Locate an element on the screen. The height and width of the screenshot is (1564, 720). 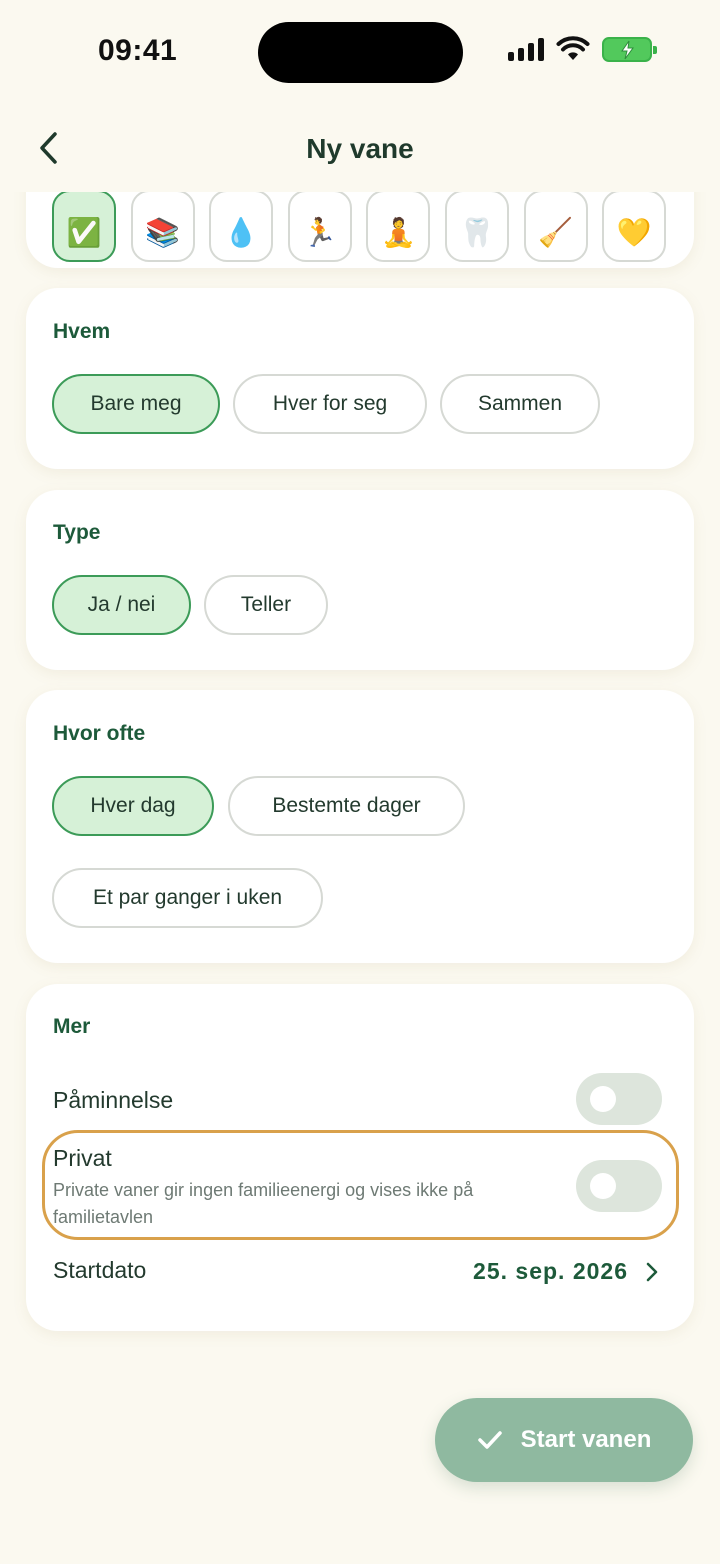
heart-icon-option: 💛 is located at coordinates (634, 226).